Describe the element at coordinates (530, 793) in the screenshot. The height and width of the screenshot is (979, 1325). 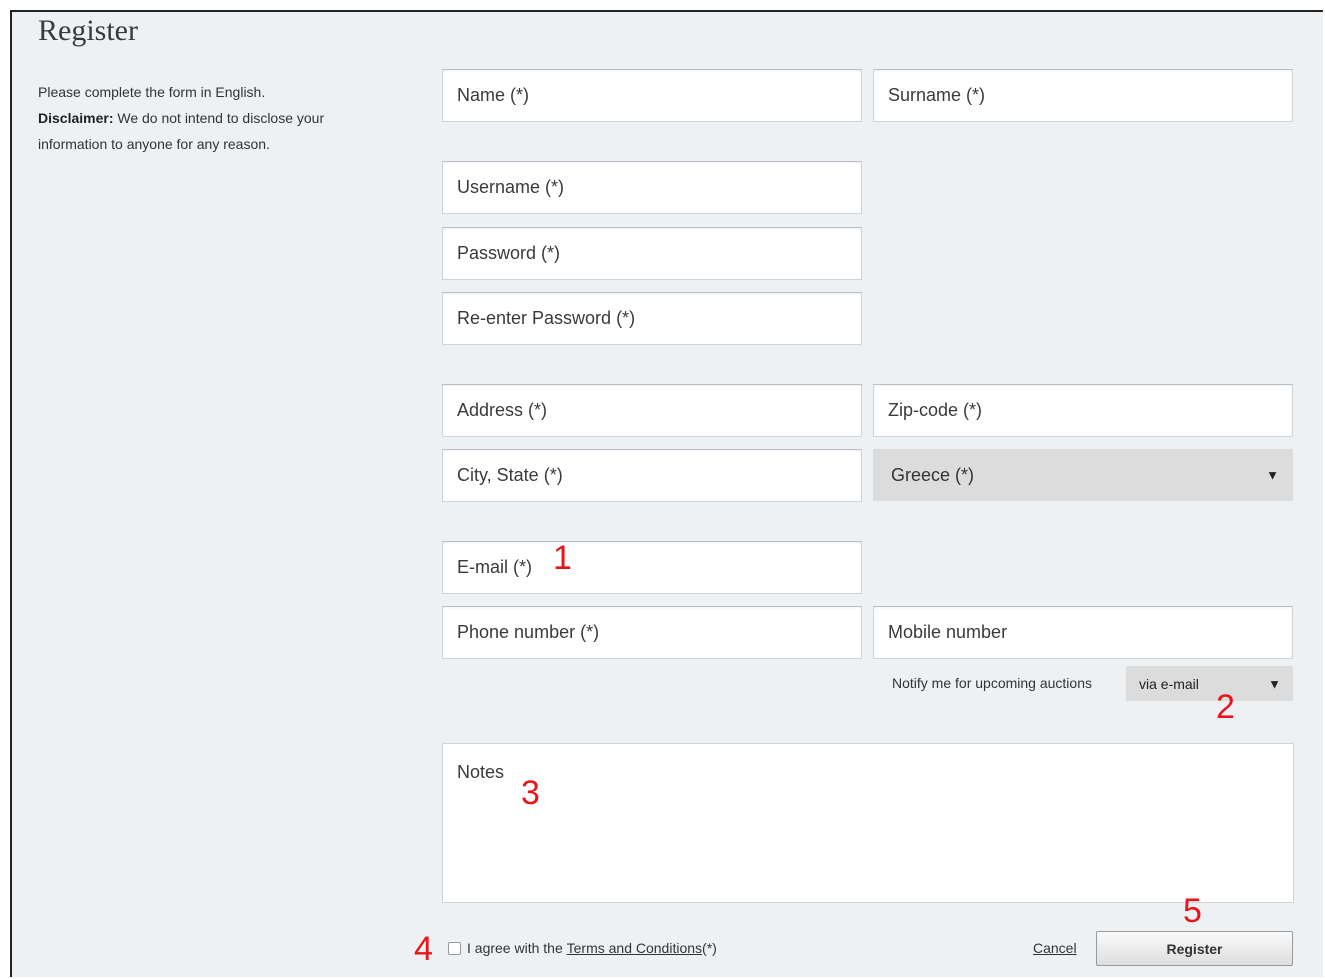
I see `annotation-marker-3: 3` at that location.